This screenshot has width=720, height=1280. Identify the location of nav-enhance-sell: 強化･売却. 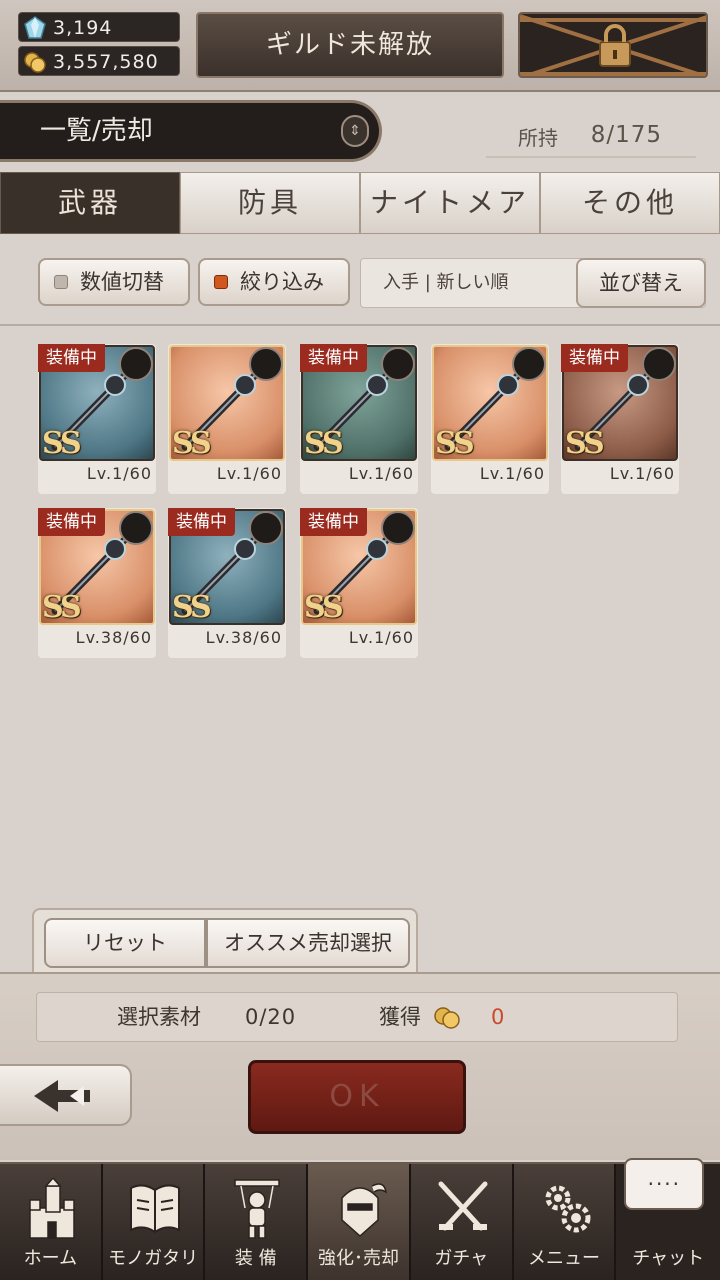
(359, 1222).